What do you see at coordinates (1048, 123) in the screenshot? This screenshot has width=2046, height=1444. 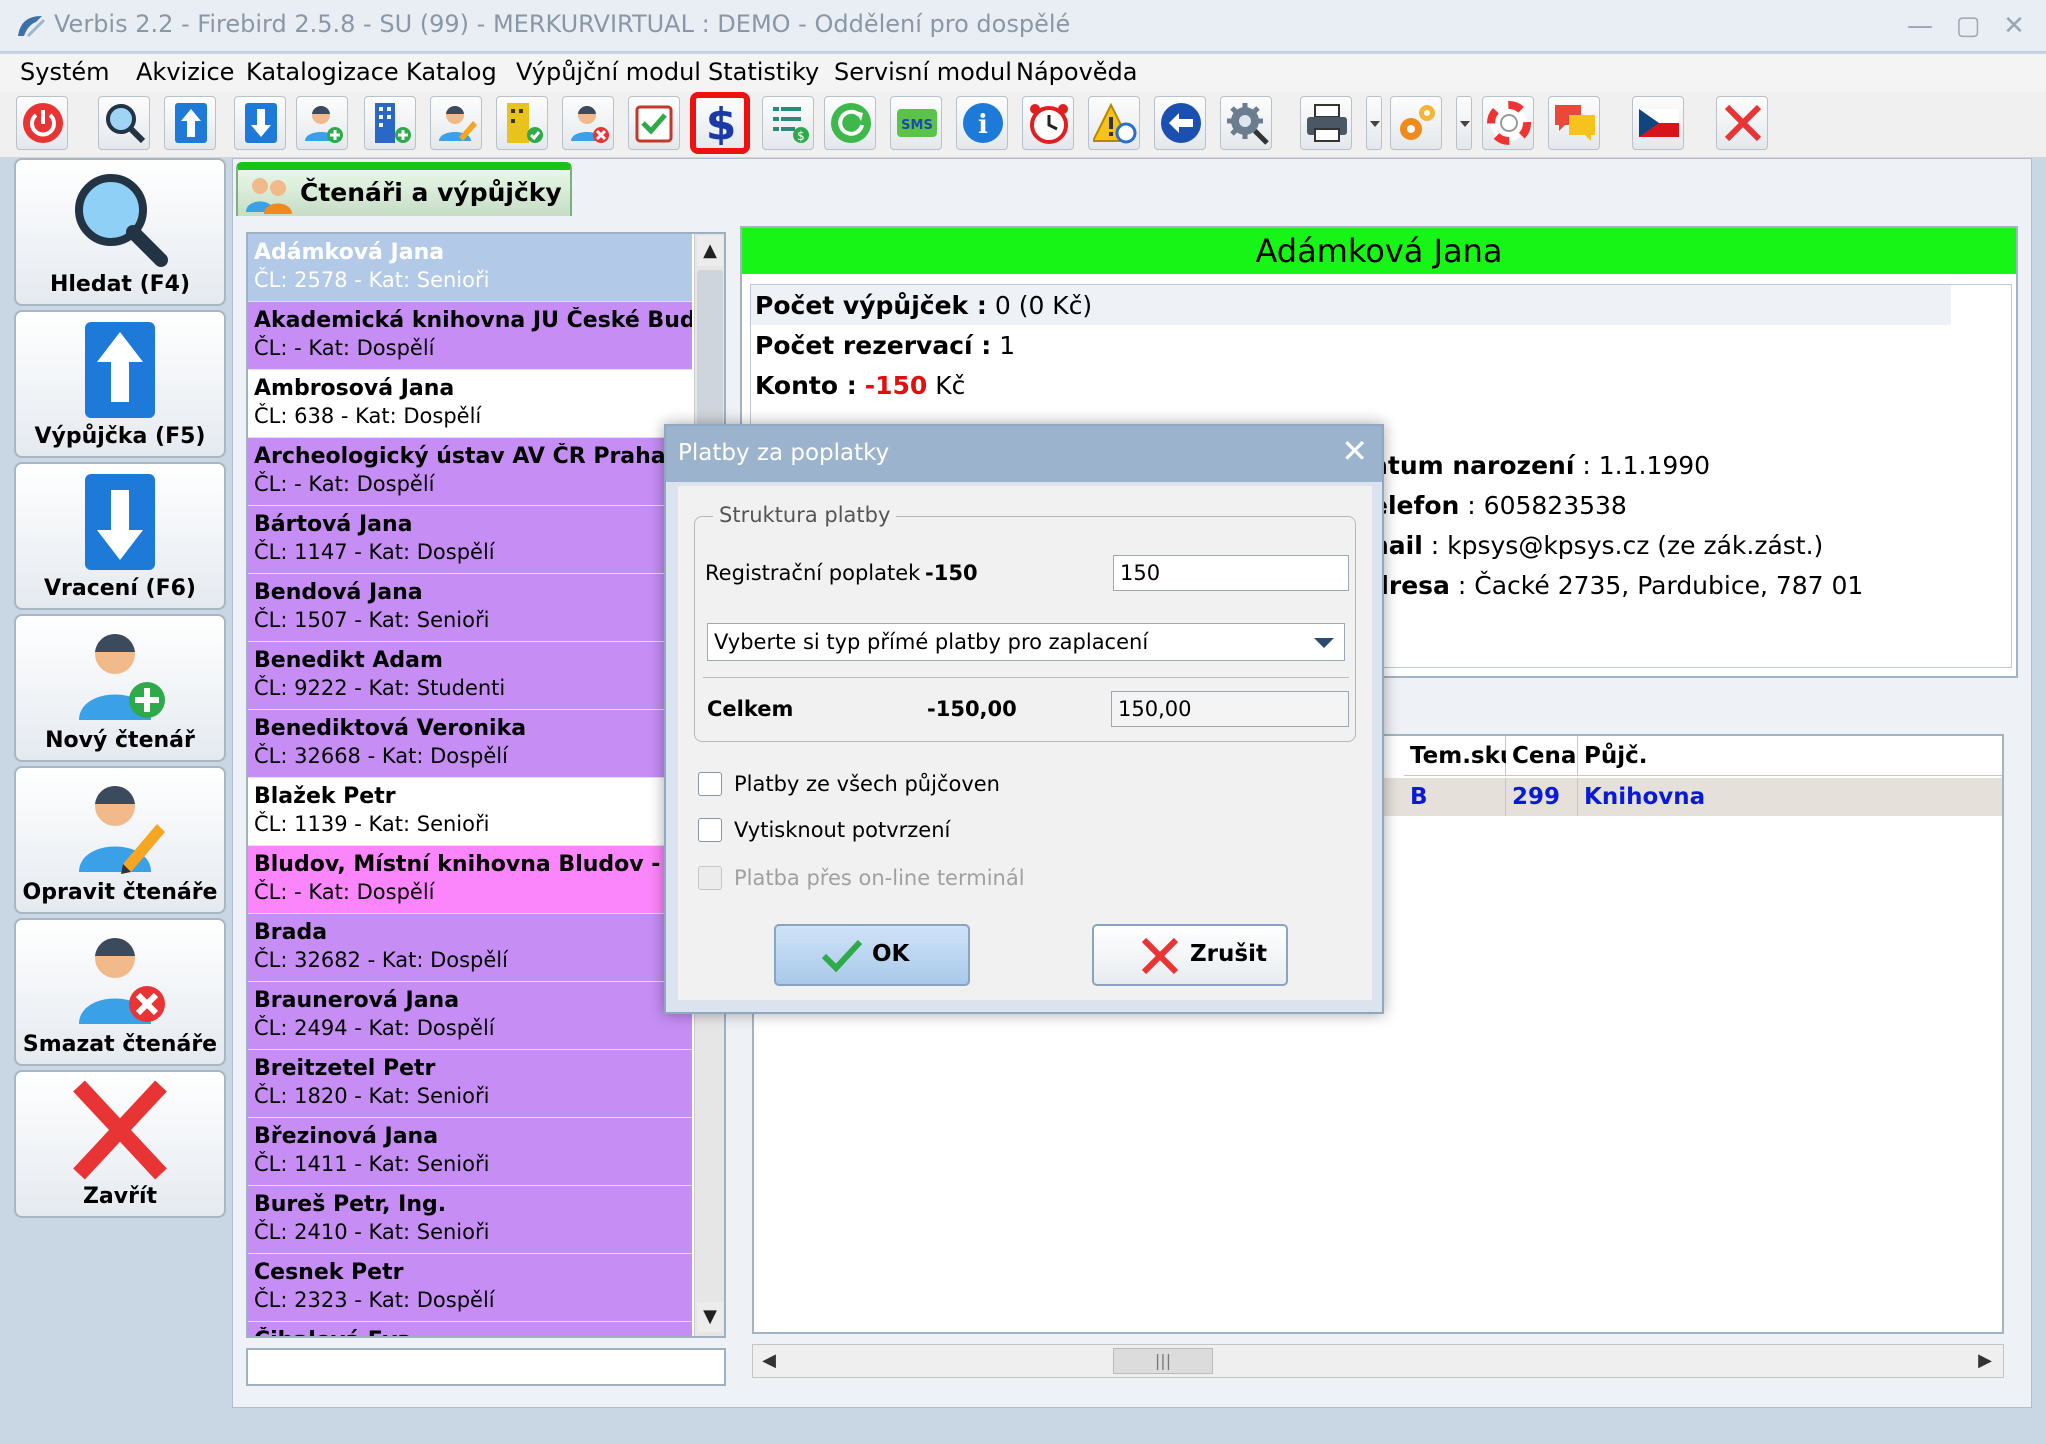 I see `reminder-button` at bounding box center [1048, 123].